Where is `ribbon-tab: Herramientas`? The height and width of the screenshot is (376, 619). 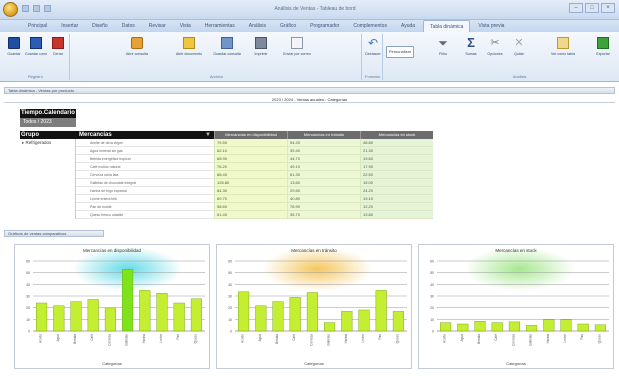 ribbon-tab: Herramientas is located at coordinates (220, 26).